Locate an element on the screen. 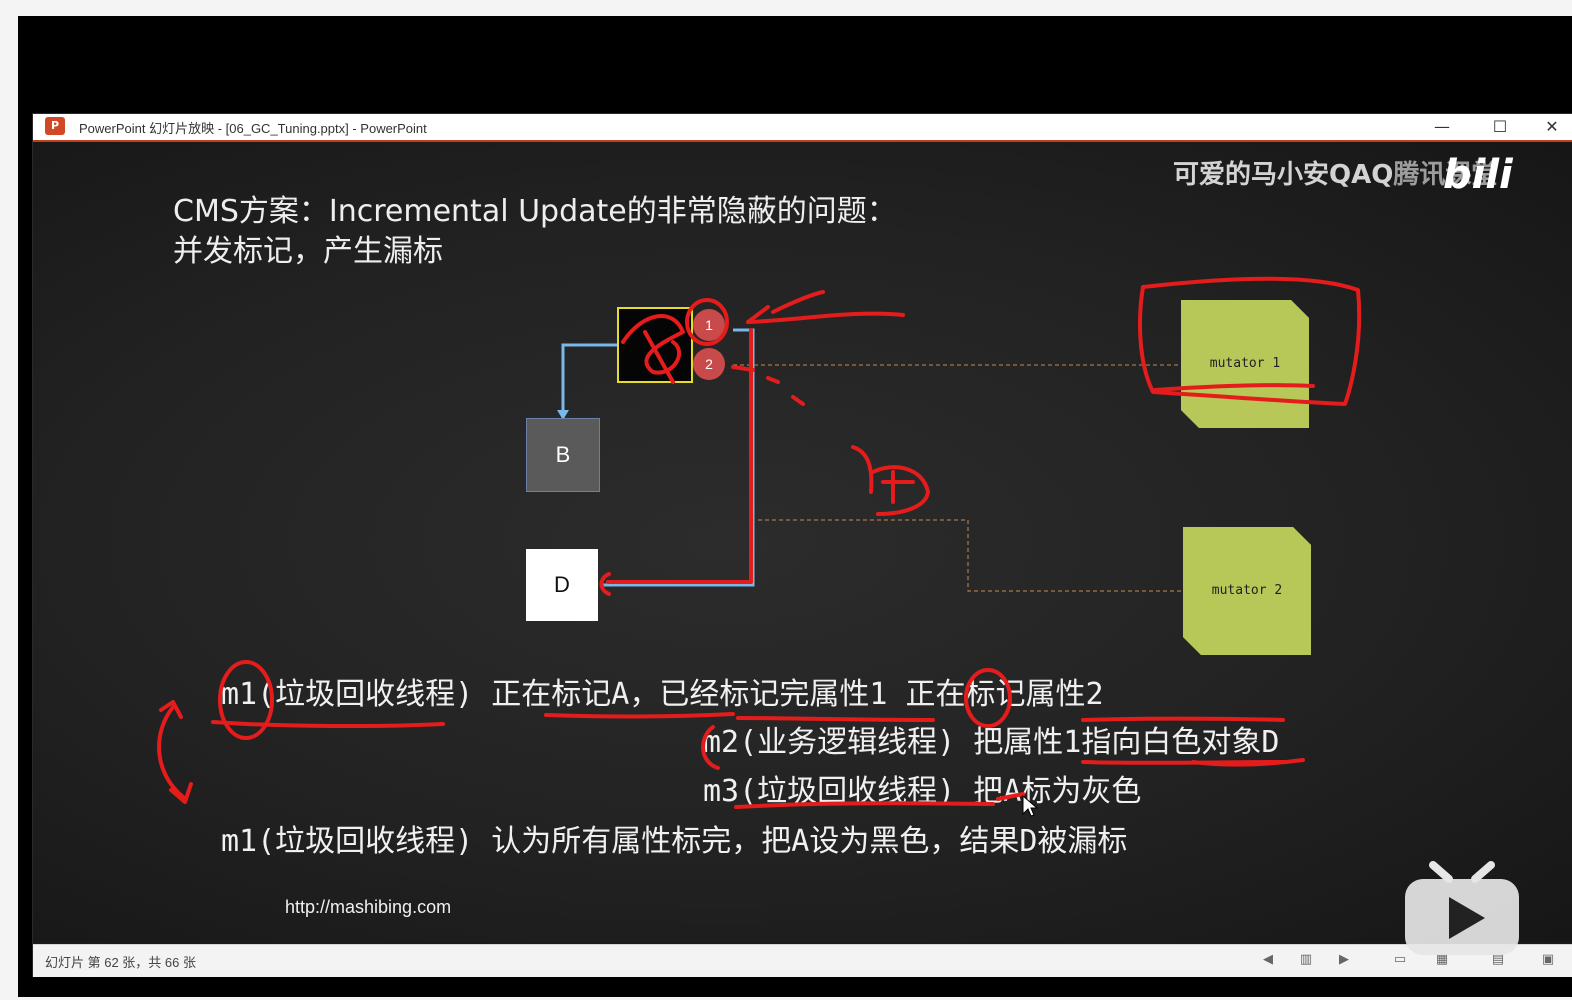  maximize-icon: ☐ is located at coordinates (1500, 127).